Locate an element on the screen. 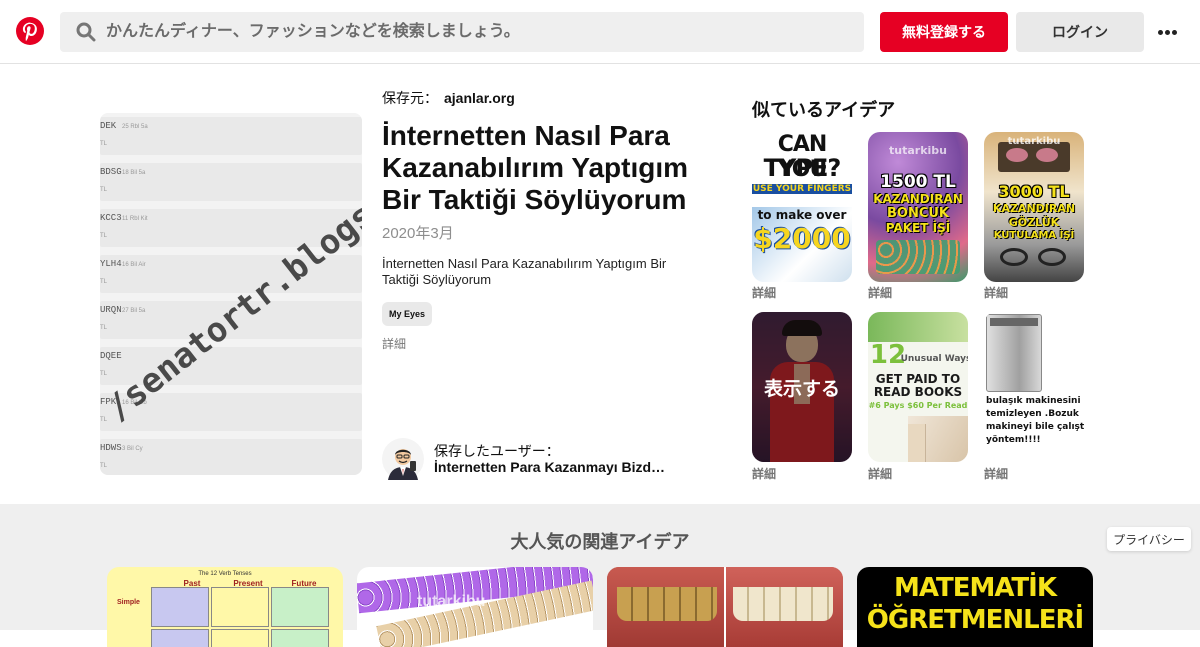  similar-card-1-details: 詳細 is located at coordinates (764, 292).